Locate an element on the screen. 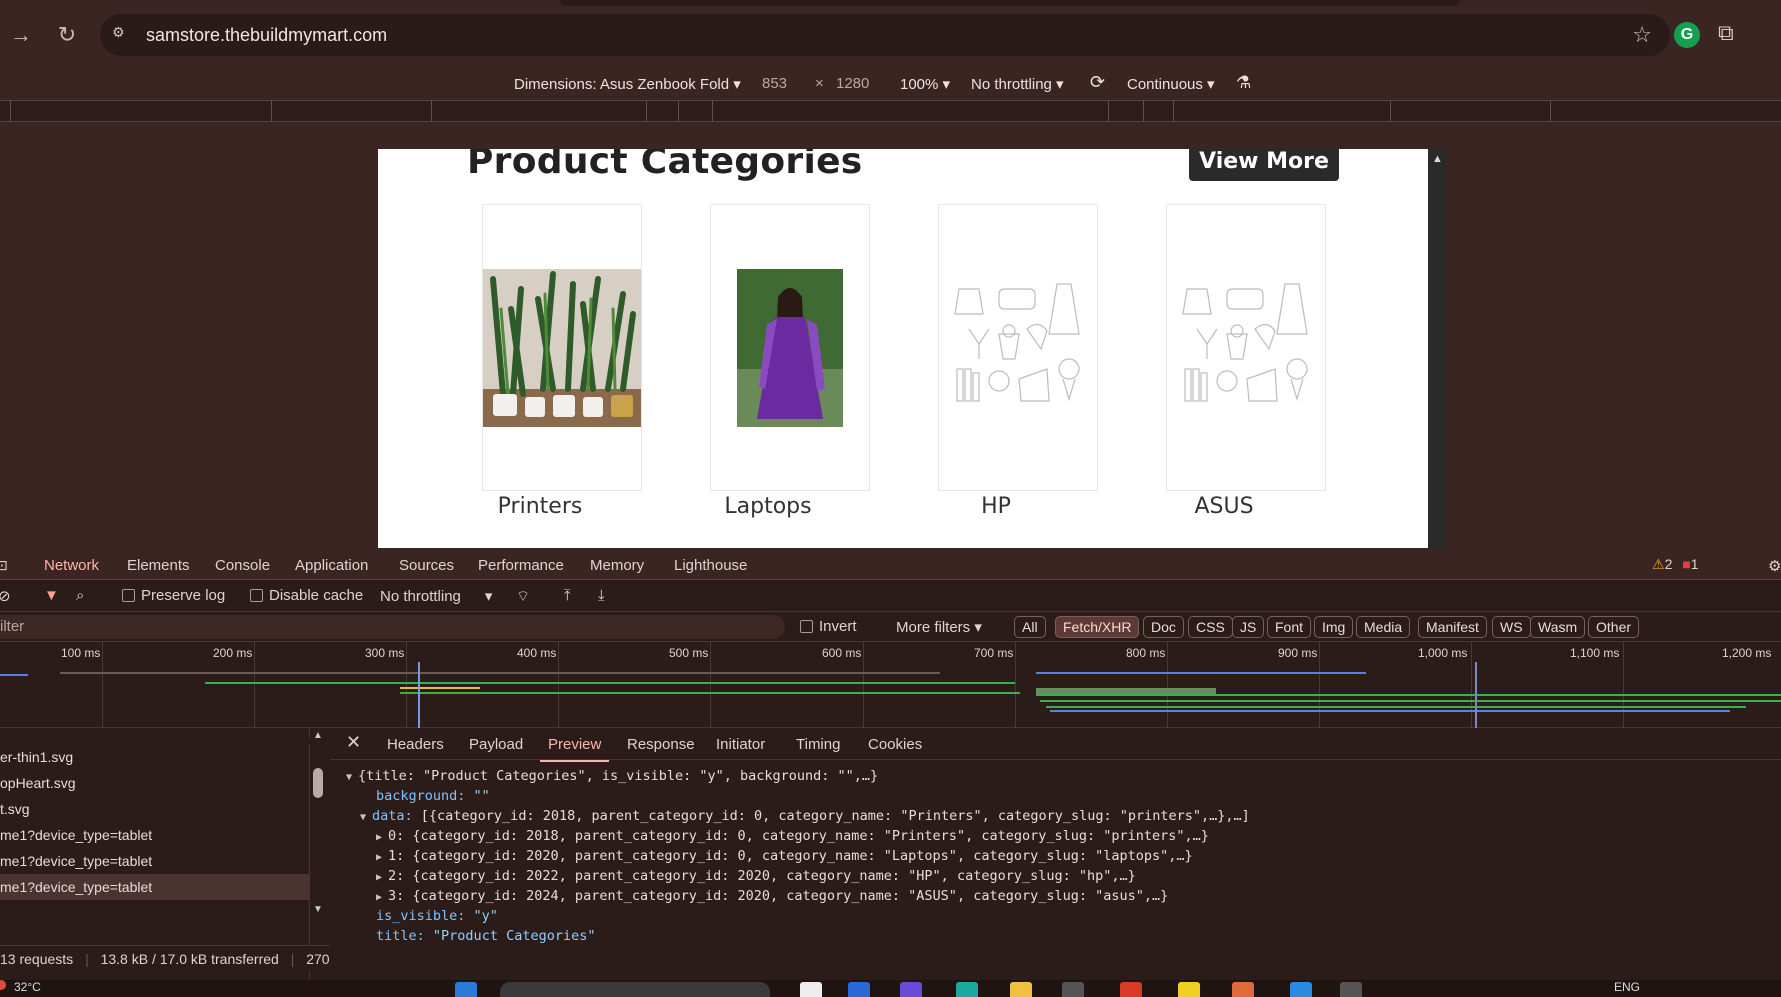  category-card-hp is located at coordinates (1018, 347).